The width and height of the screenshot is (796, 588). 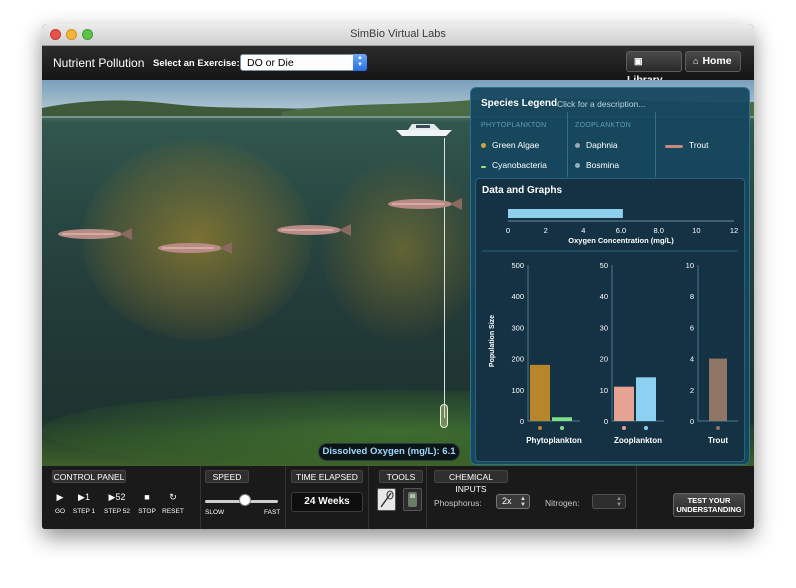 I want to click on research-boat, so click(x=424, y=130).